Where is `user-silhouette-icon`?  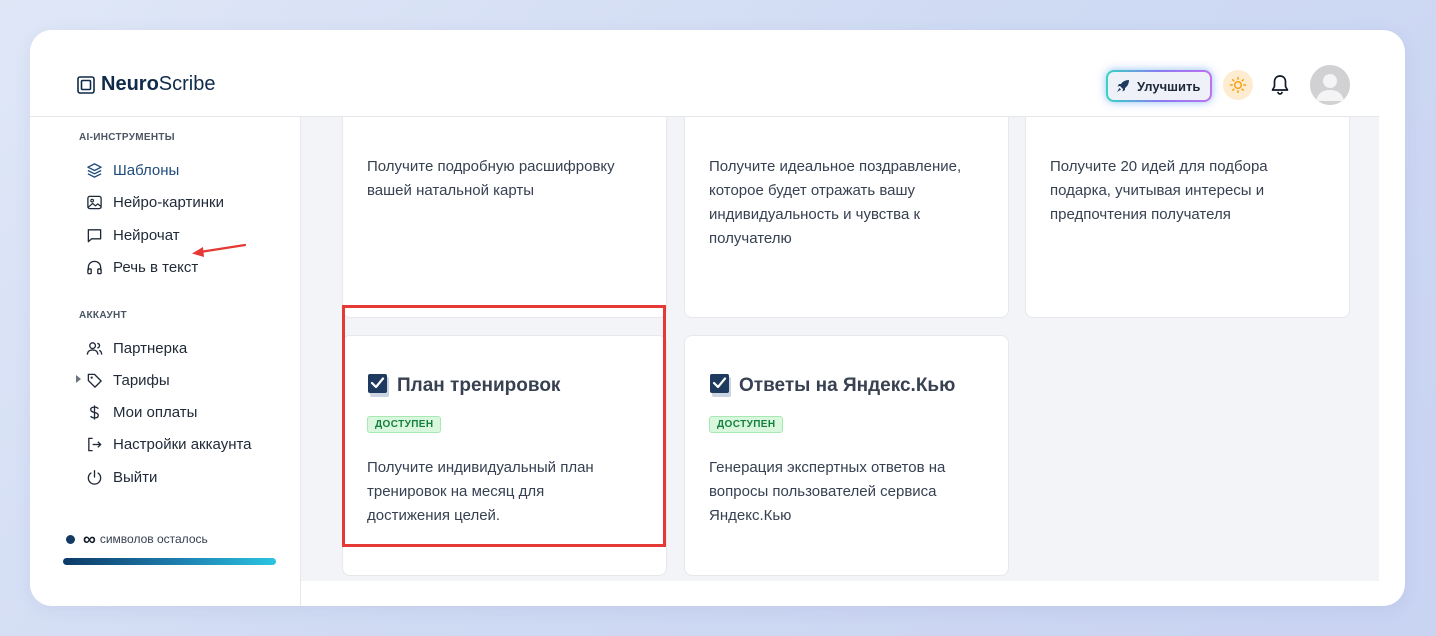
user-silhouette-icon is located at coordinates (1330, 85).